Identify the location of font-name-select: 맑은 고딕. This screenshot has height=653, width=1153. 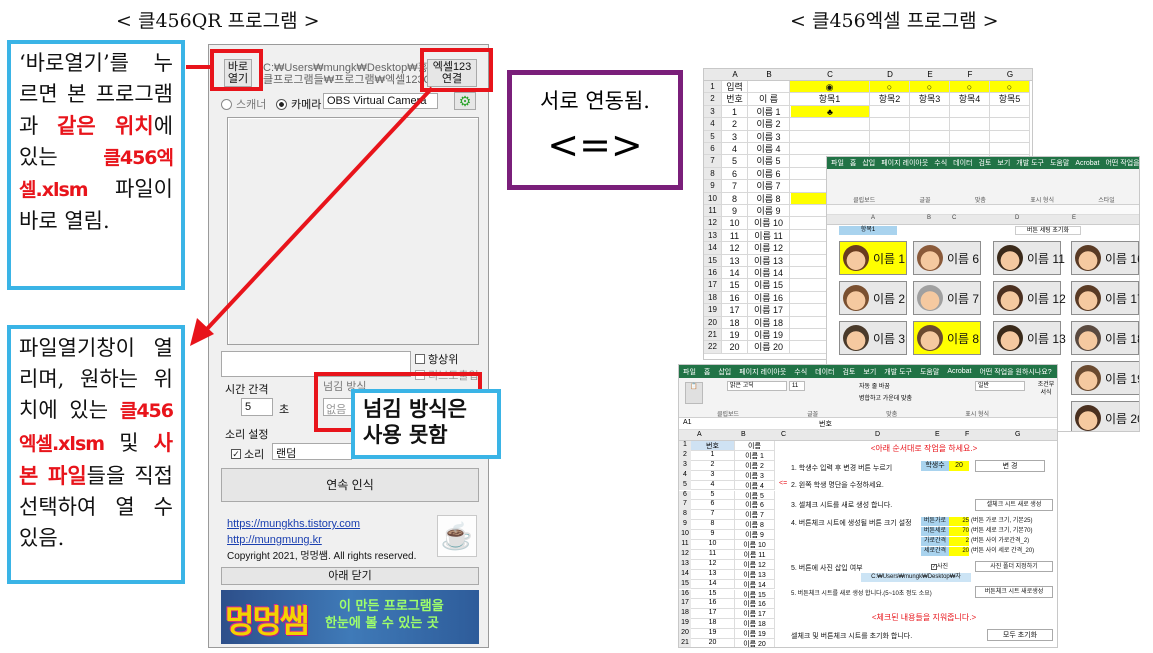
(757, 386).